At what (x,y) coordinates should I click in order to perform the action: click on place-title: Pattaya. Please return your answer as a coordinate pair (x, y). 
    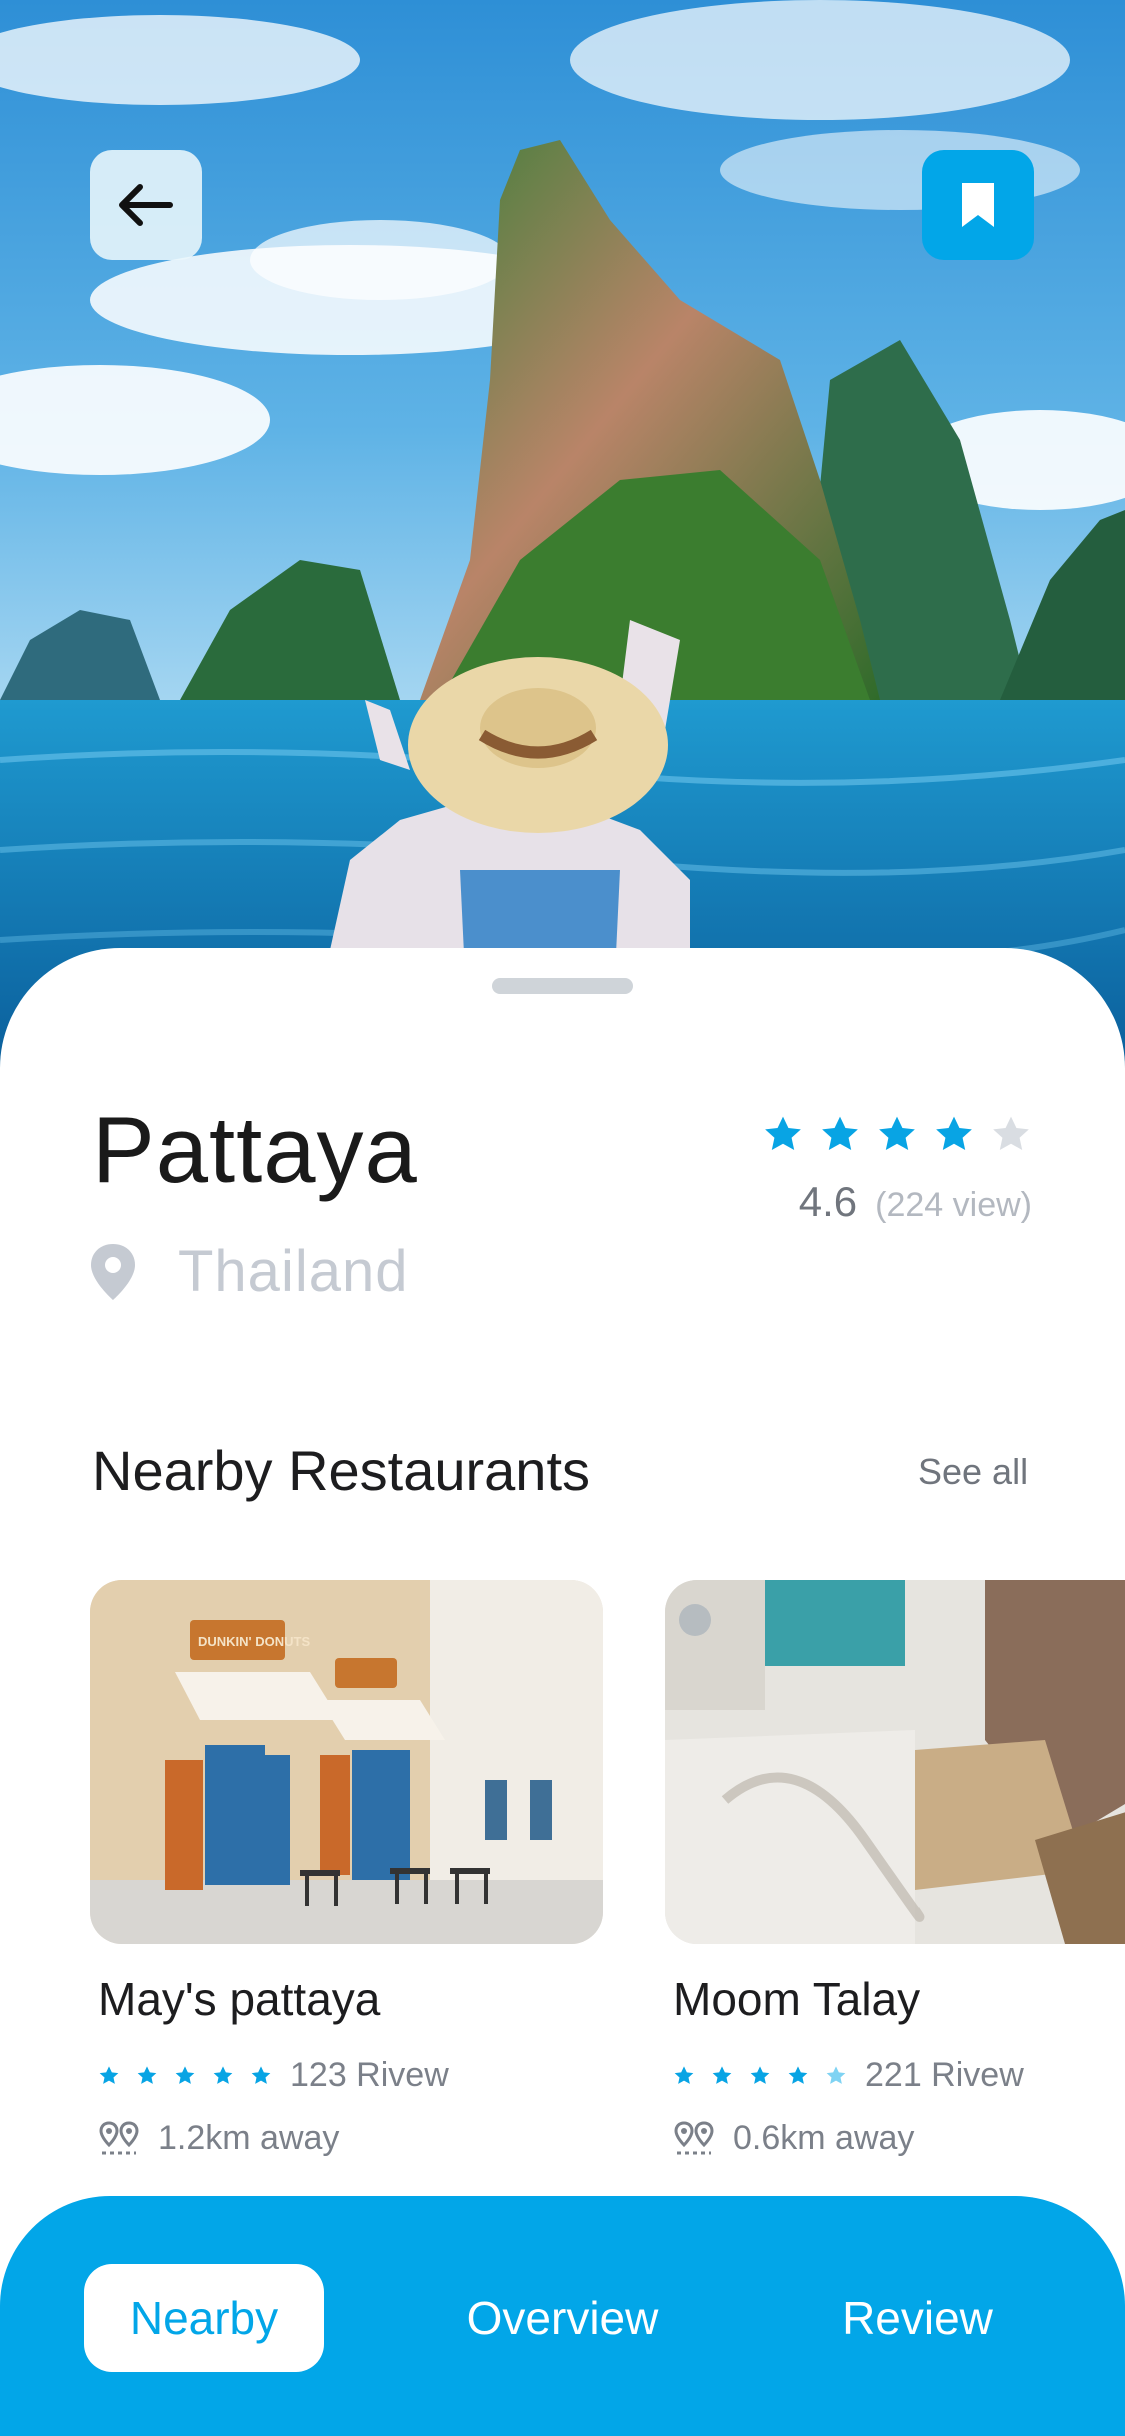
    Looking at the image, I should click on (255, 1149).